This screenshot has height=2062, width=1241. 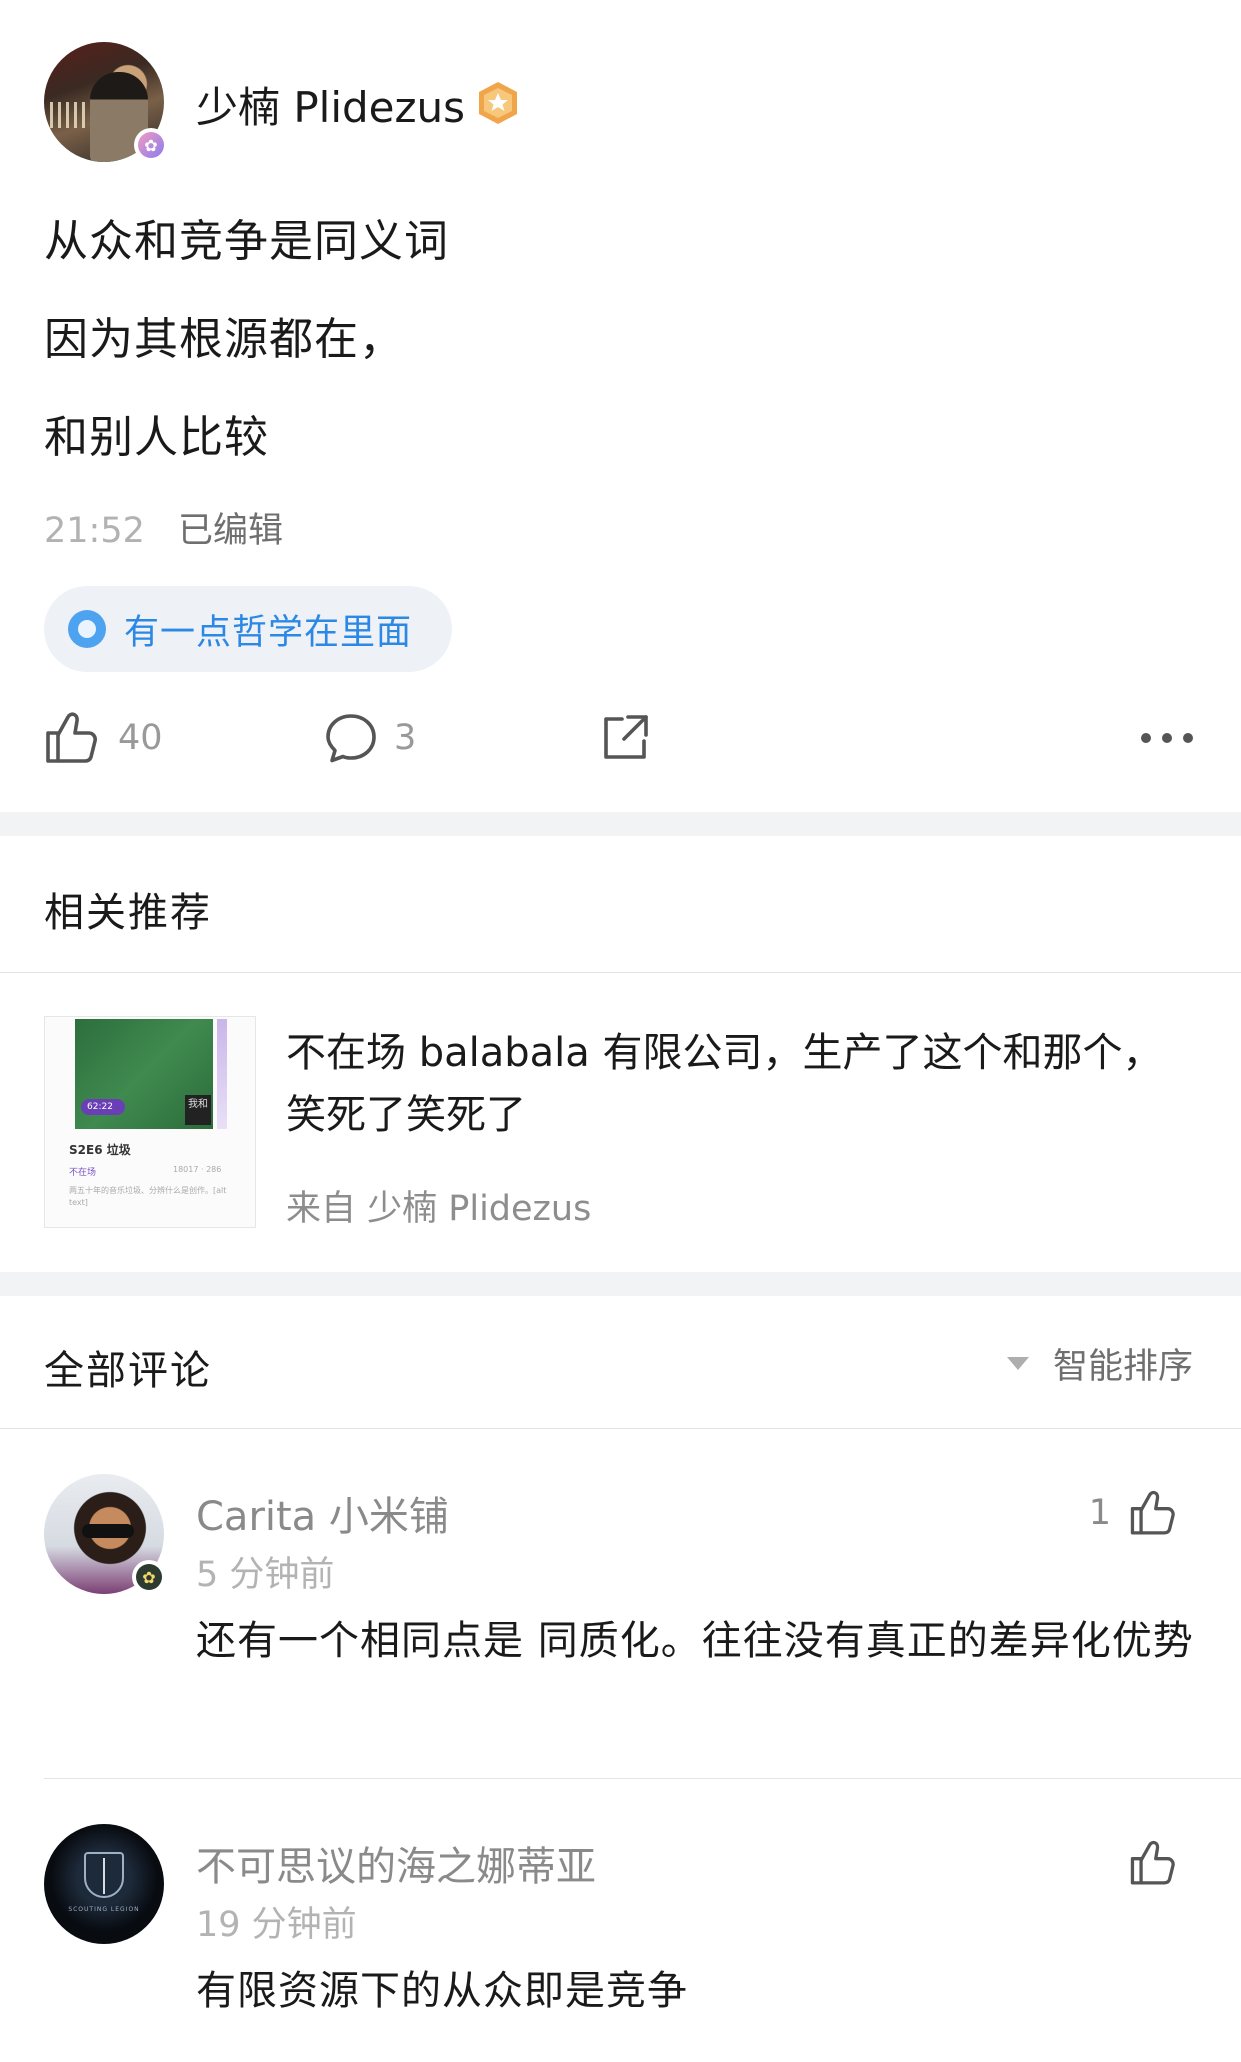 I want to click on thumbnail-stats: 18017 · 286, so click(x=197, y=1169).